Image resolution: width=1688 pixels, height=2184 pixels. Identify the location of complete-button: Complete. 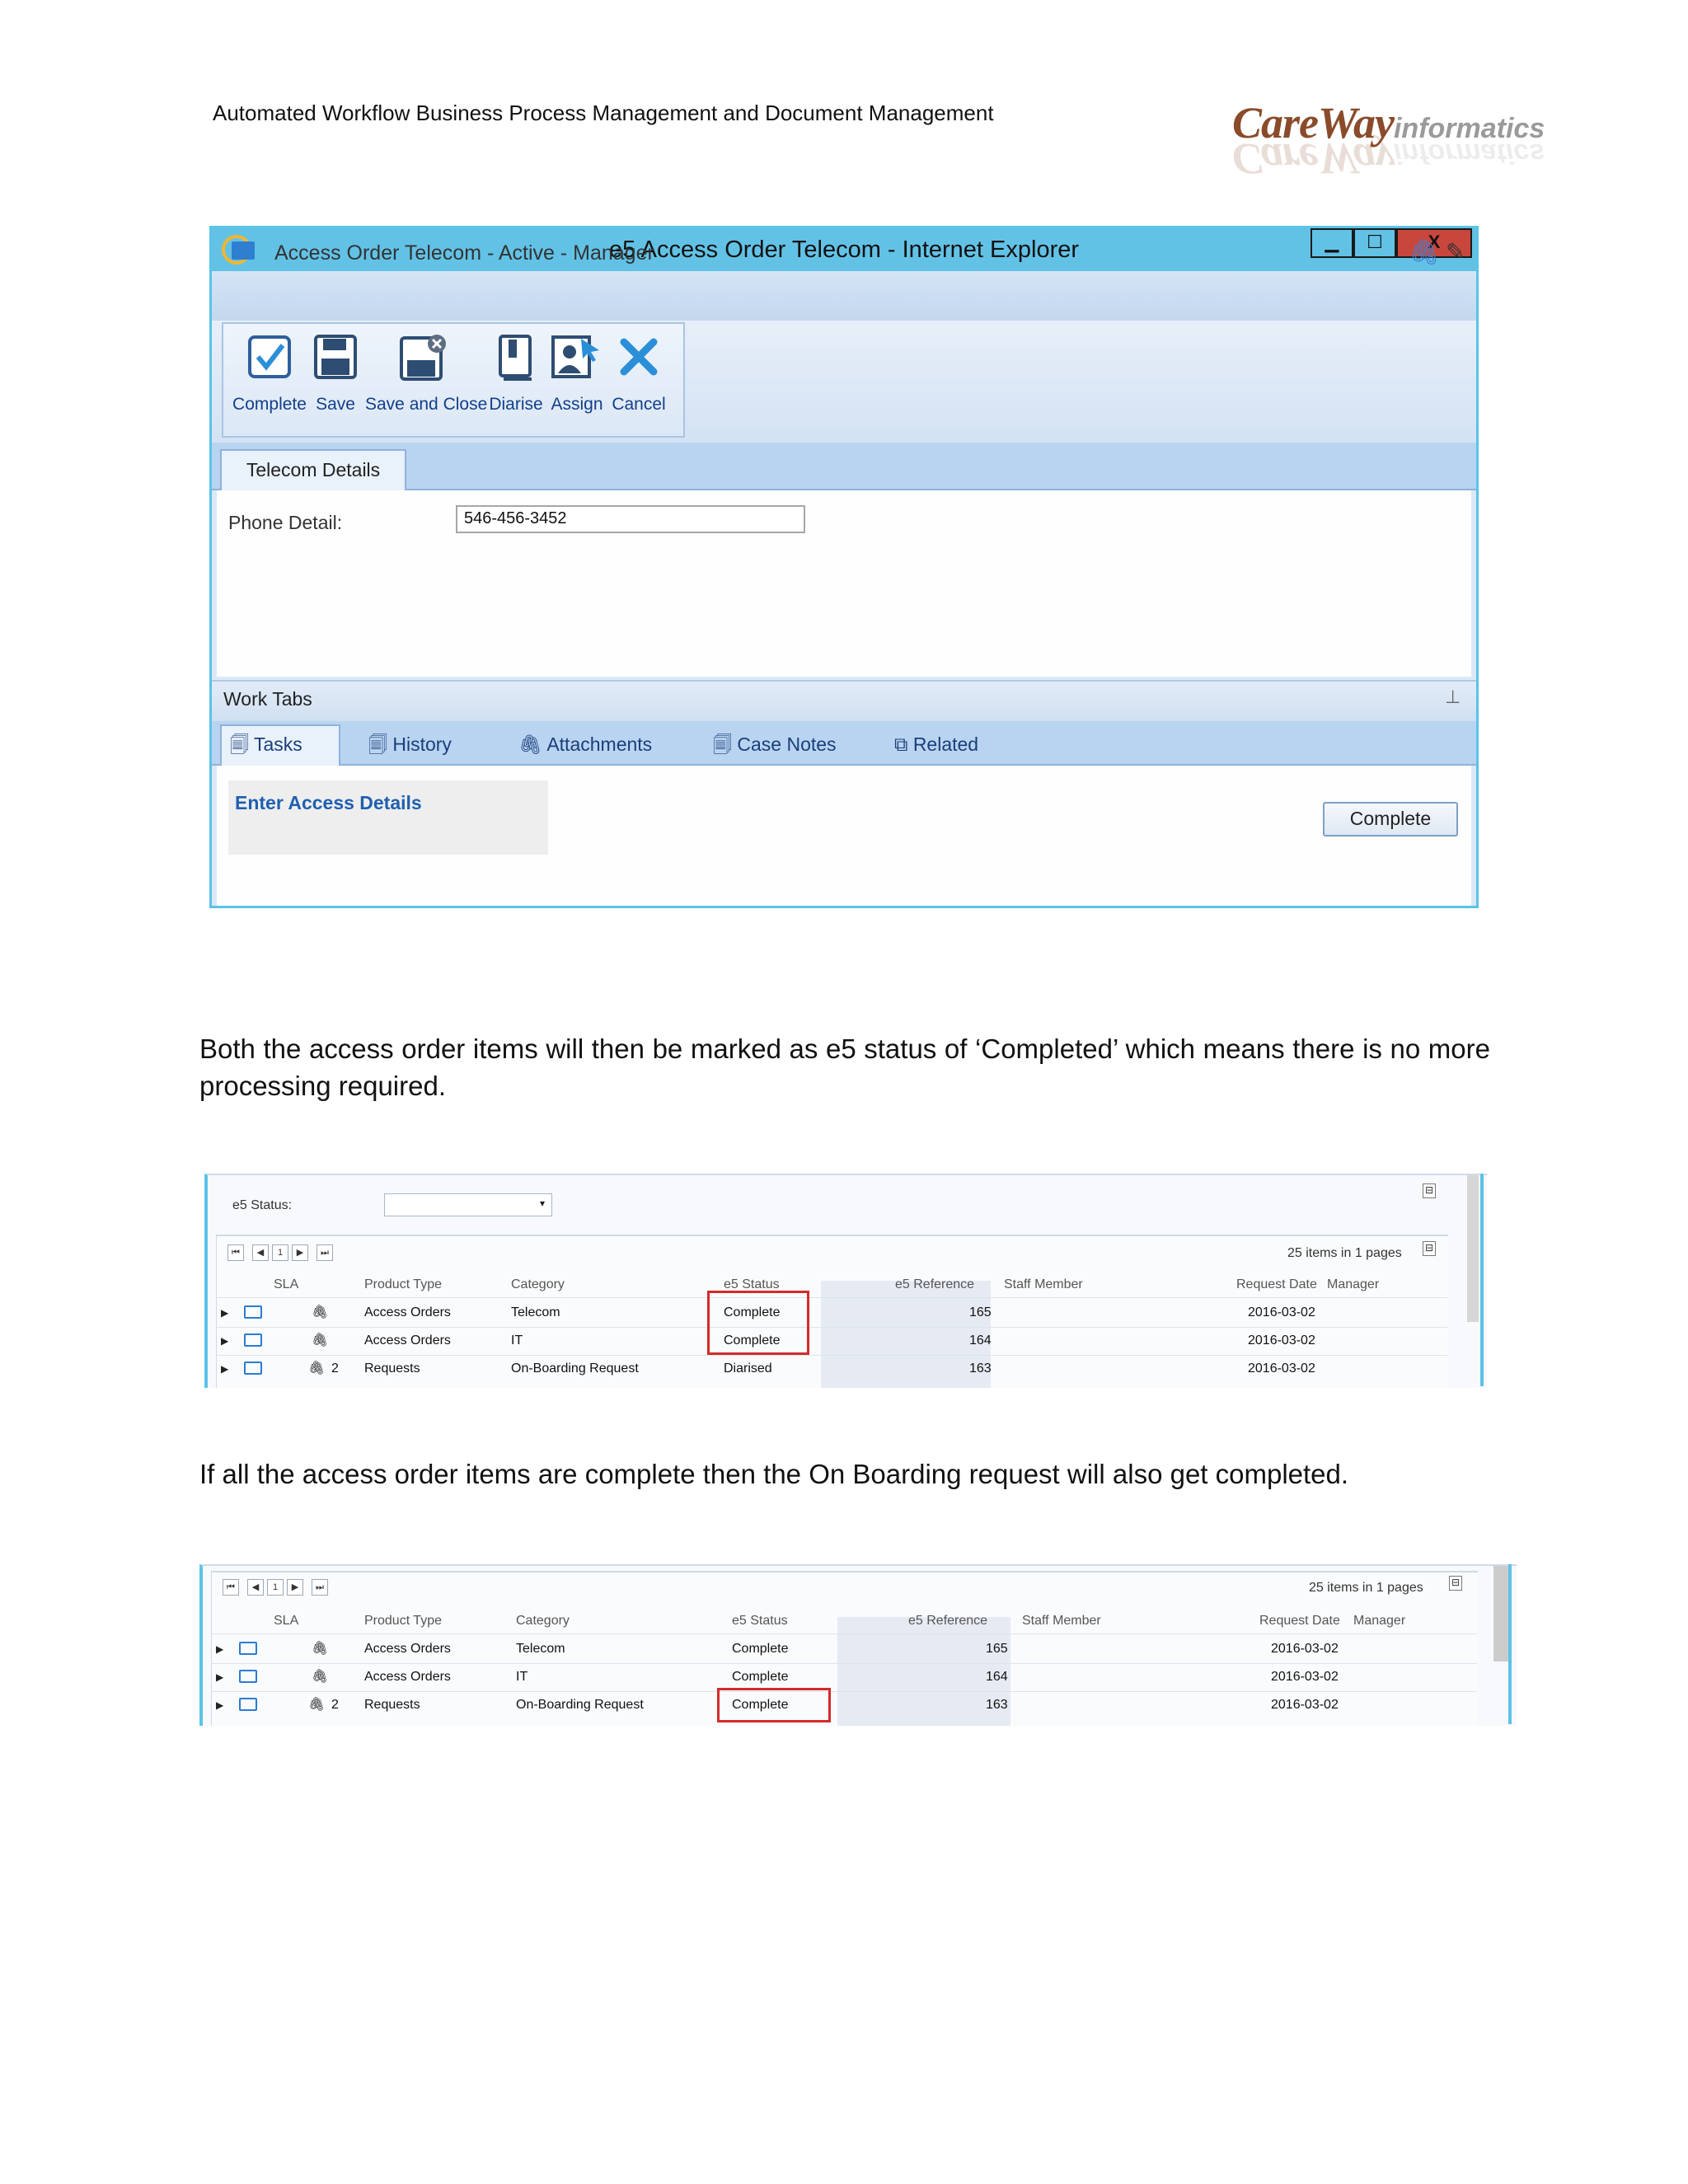
(1390, 819).